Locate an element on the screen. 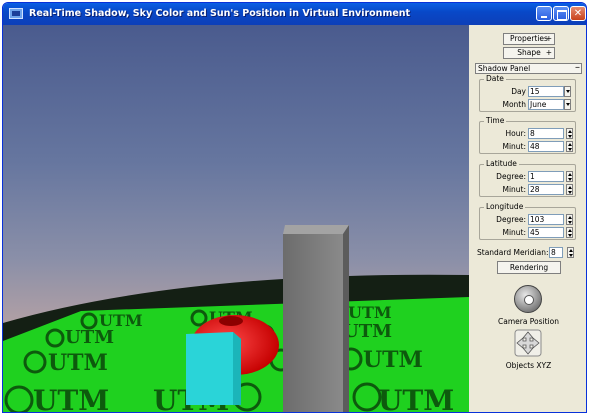  cube-side is located at coordinates (237, 368).